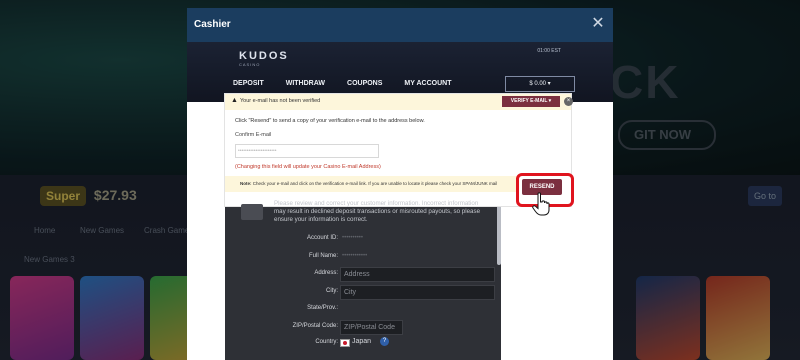 This screenshot has height=360, width=800. What do you see at coordinates (252, 212) in the screenshot?
I see `id-card-icon` at bounding box center [252, 212].